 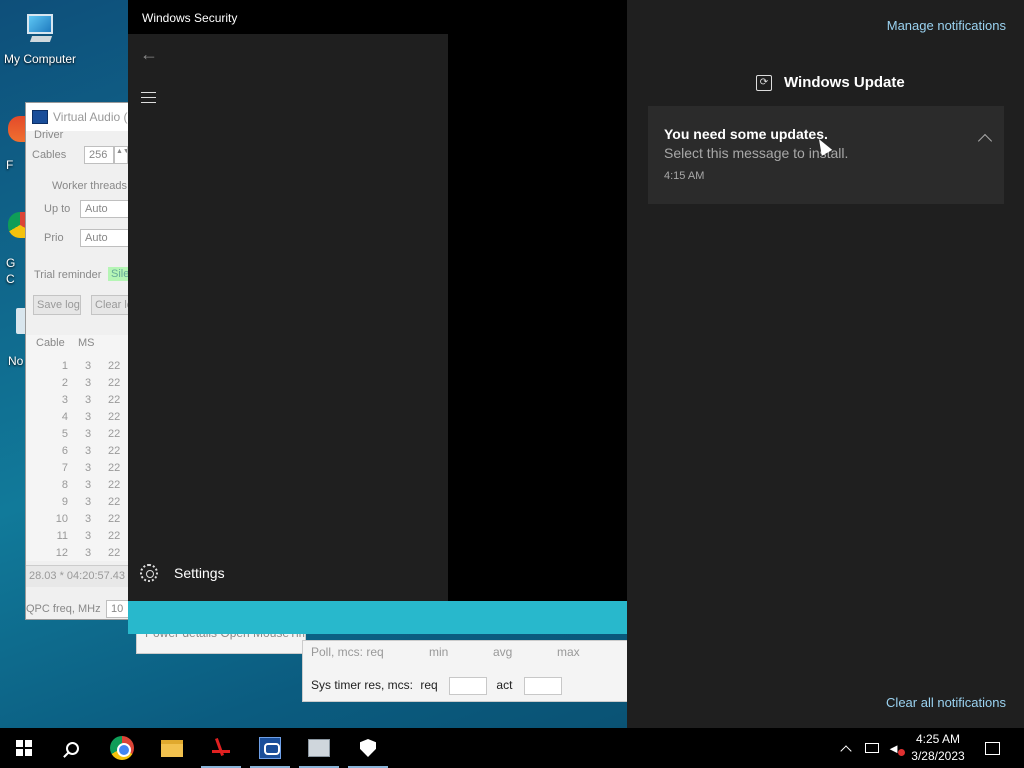 I want to click on app-red-icon, so click(x=221, y=748).